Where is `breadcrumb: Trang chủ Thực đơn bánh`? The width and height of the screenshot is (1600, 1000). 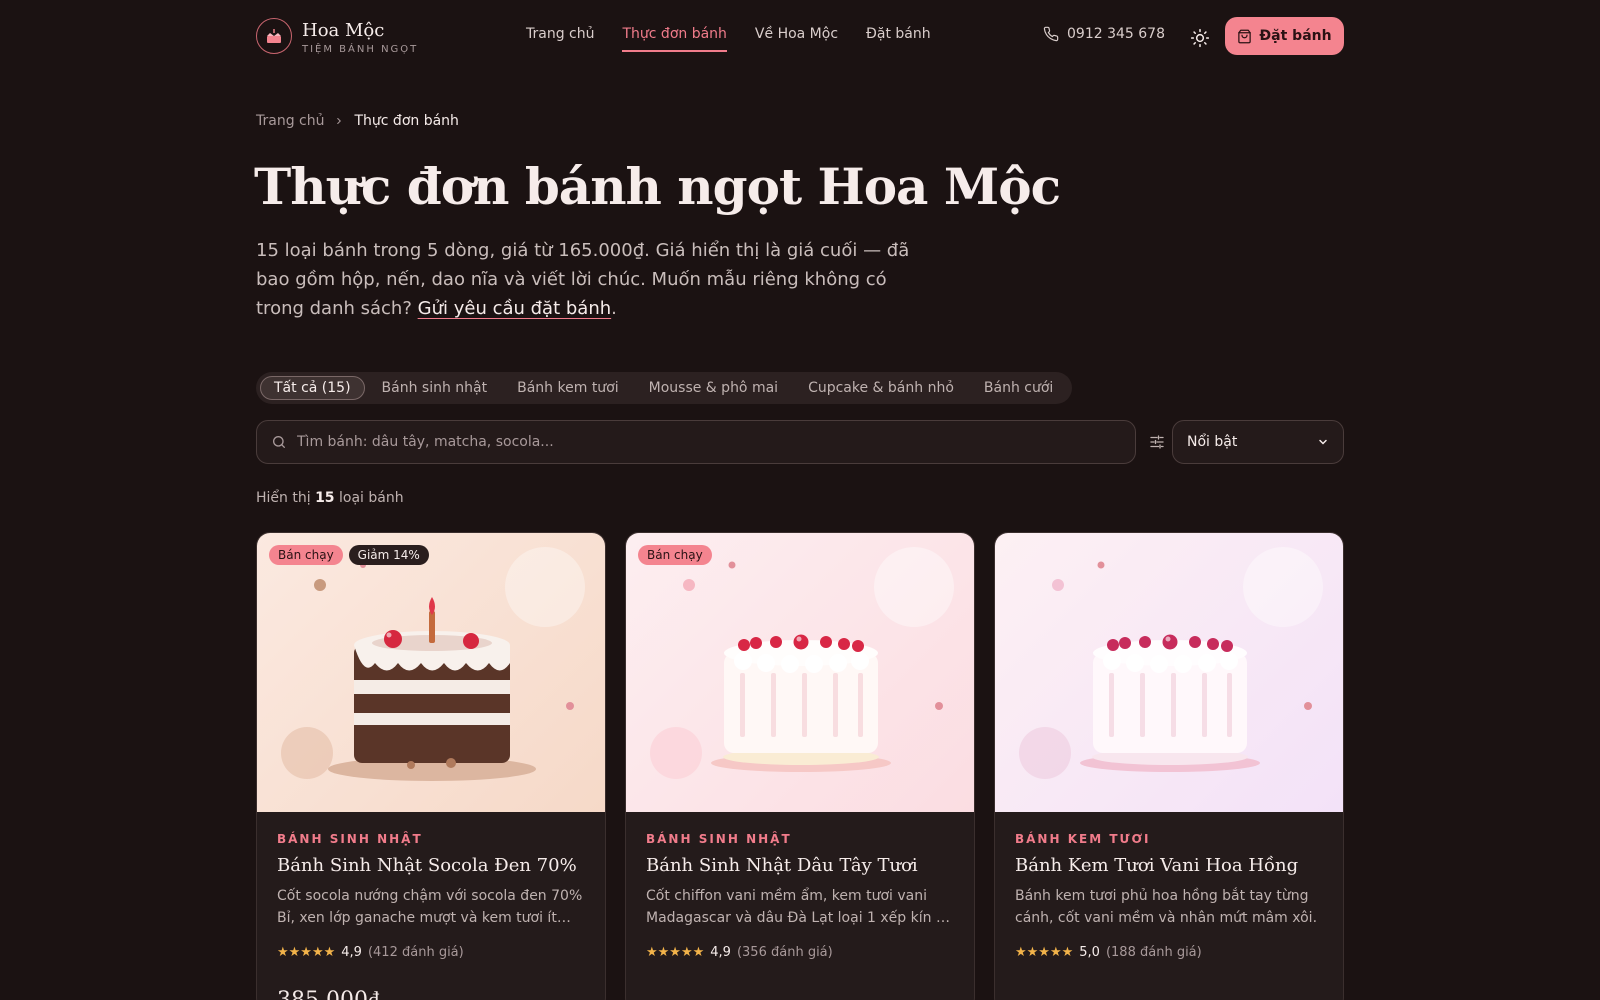
breadcrumb: Trang chủ Thực đơn bánh is located at coordinates (357, 121).